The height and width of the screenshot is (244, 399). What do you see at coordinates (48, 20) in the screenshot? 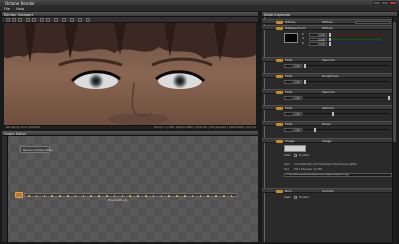
I see `white-balance-picker-icon` at bounding box center [48, 20].